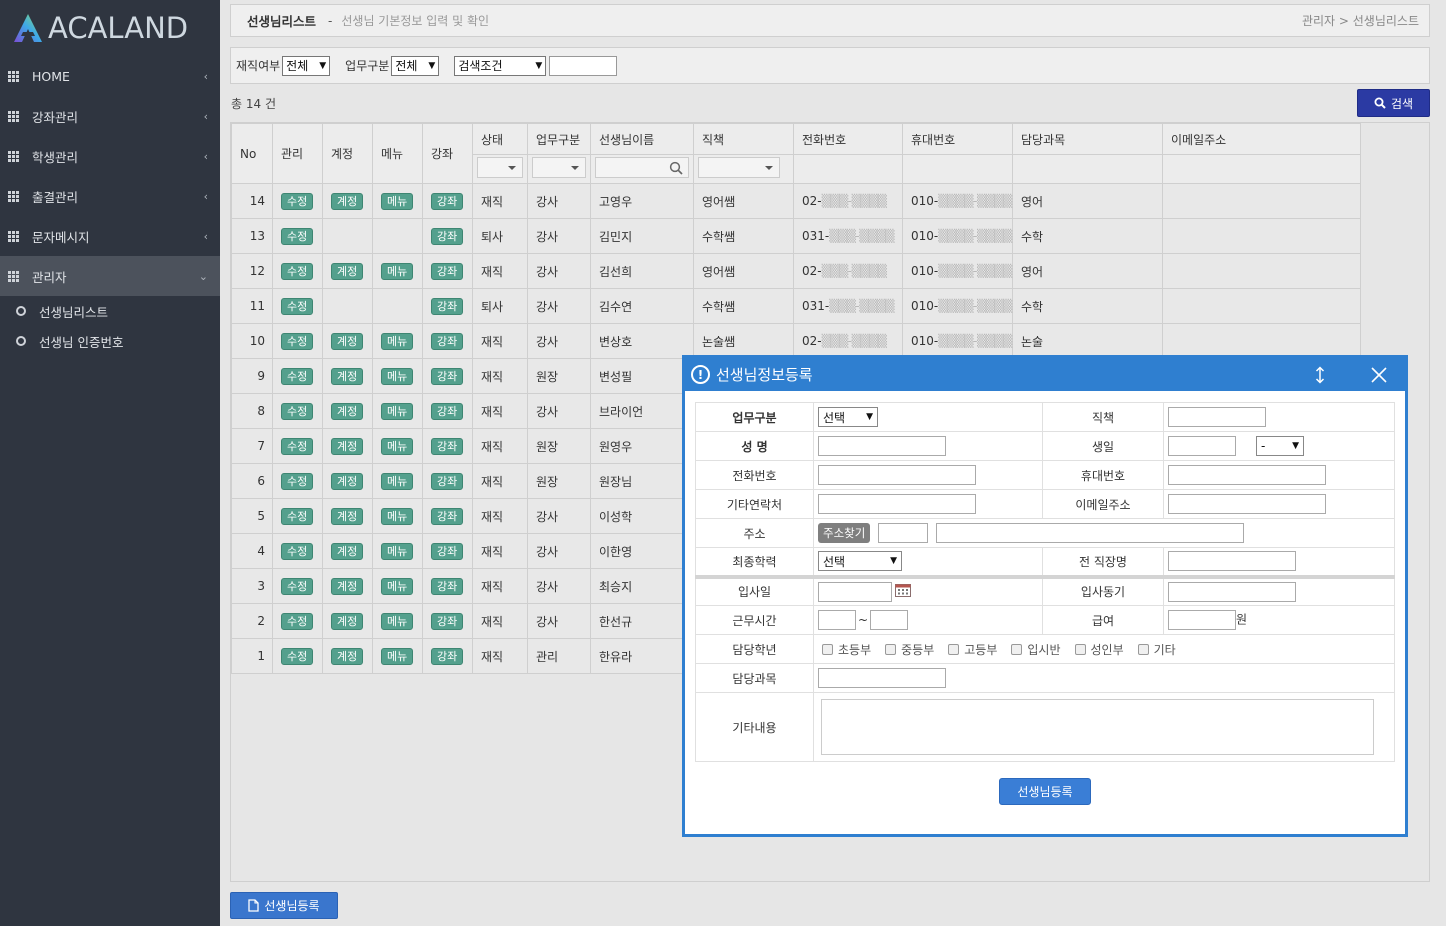  What do you see at coordinates (642, 446) in the screenshot?
I see `teacher-name-cell: 원영우` at bounding box center [642, 446].